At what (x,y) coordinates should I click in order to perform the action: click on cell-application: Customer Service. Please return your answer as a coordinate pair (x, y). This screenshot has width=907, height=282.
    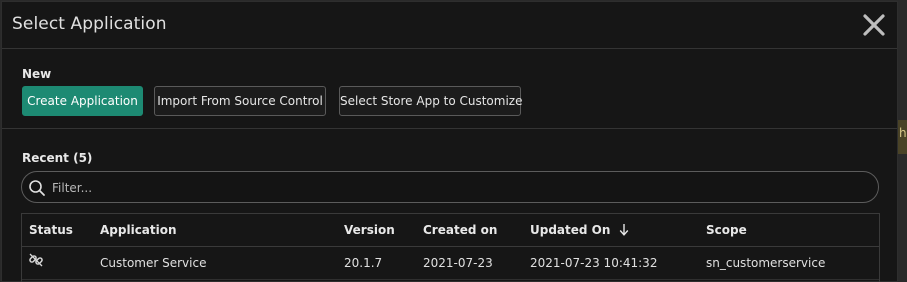
    Looking at the image, I should click on (153, 263).